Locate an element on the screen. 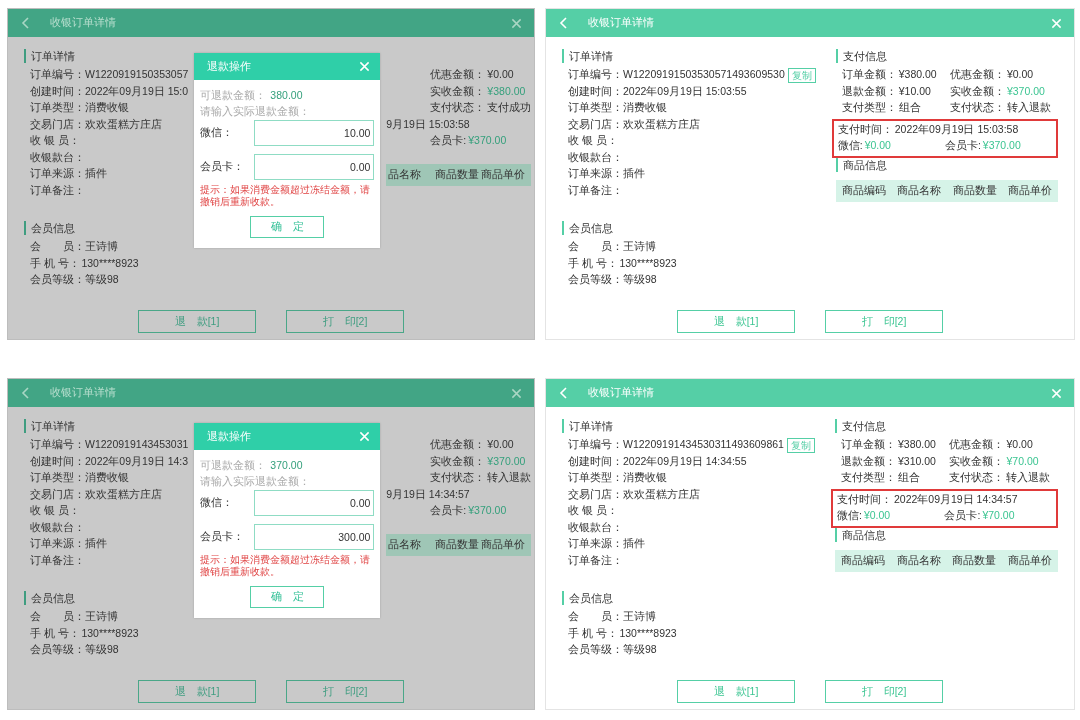  field-value: 等级98 is located at coordinates (102, 280).